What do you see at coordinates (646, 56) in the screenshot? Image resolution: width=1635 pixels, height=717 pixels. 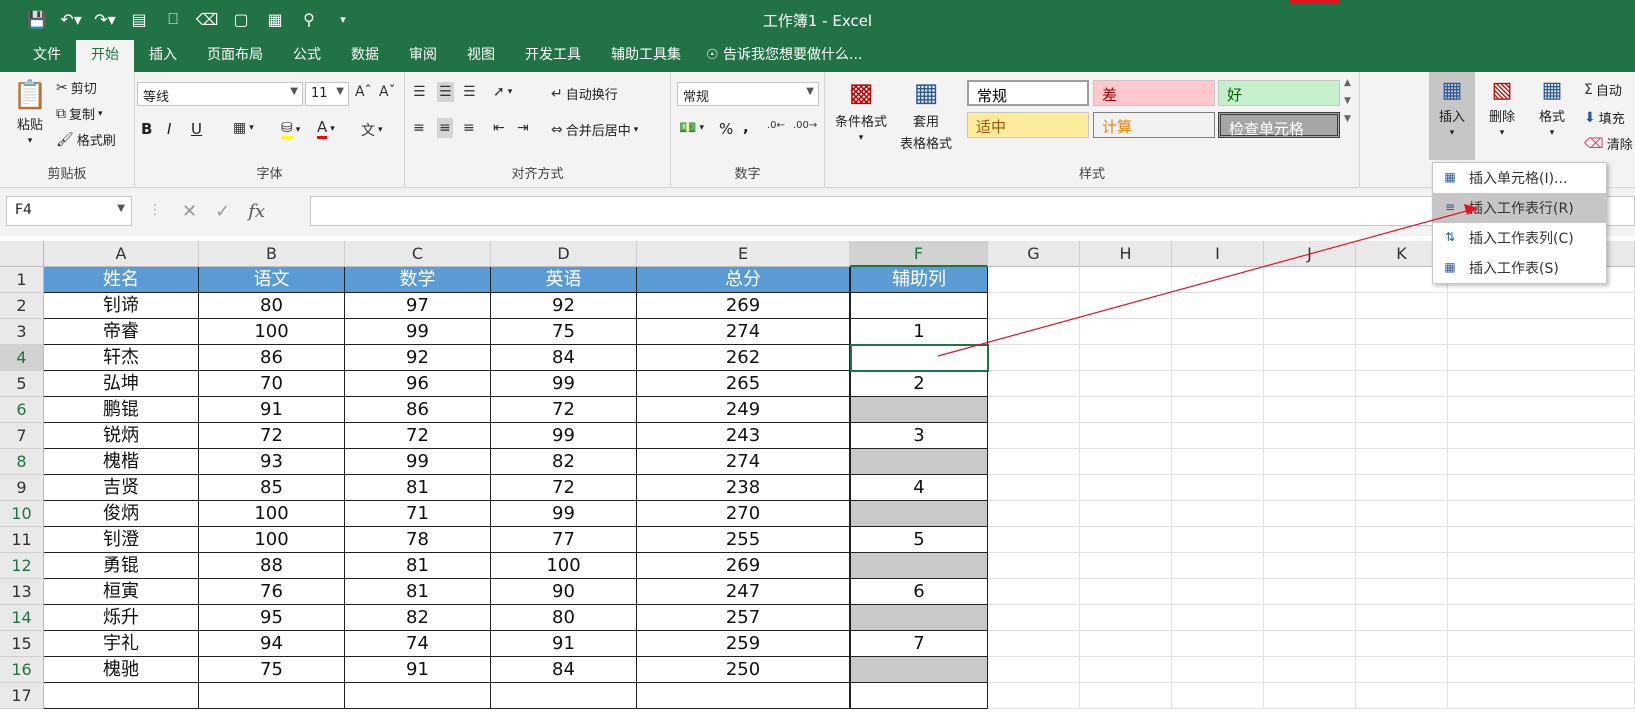 I see `tab-assist-tools: 辅助工具集` at bounding box center [646, 56].